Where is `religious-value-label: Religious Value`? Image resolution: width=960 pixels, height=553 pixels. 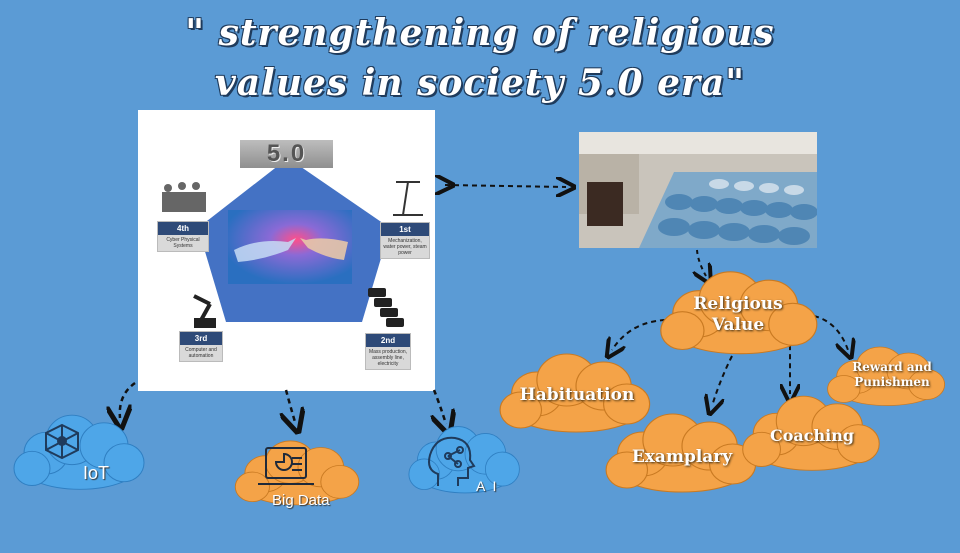 religious-value-label: Religious Value is located at coordinates (738, 315).